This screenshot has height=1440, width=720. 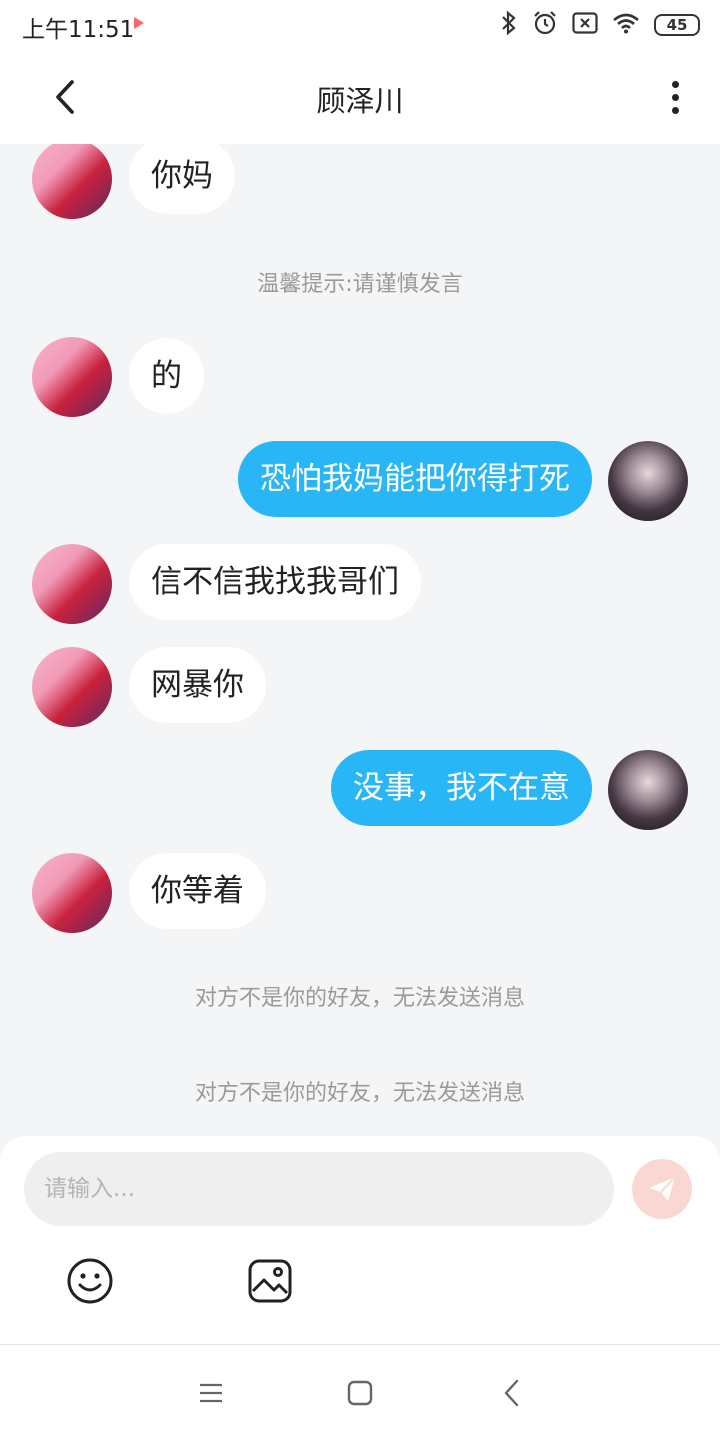 What do you see at coordinates (360, 25) in the screenshot?
I see `status-bar: 上午11:51 45` at bounding box center [360, 25].